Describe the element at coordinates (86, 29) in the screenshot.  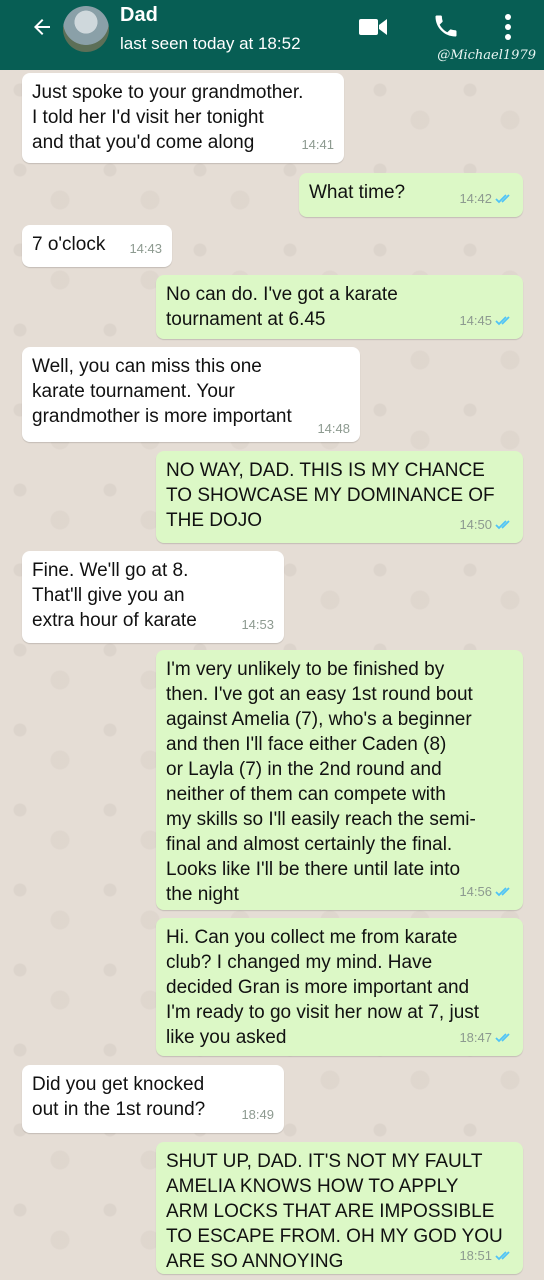
I see `avatar` at that location.